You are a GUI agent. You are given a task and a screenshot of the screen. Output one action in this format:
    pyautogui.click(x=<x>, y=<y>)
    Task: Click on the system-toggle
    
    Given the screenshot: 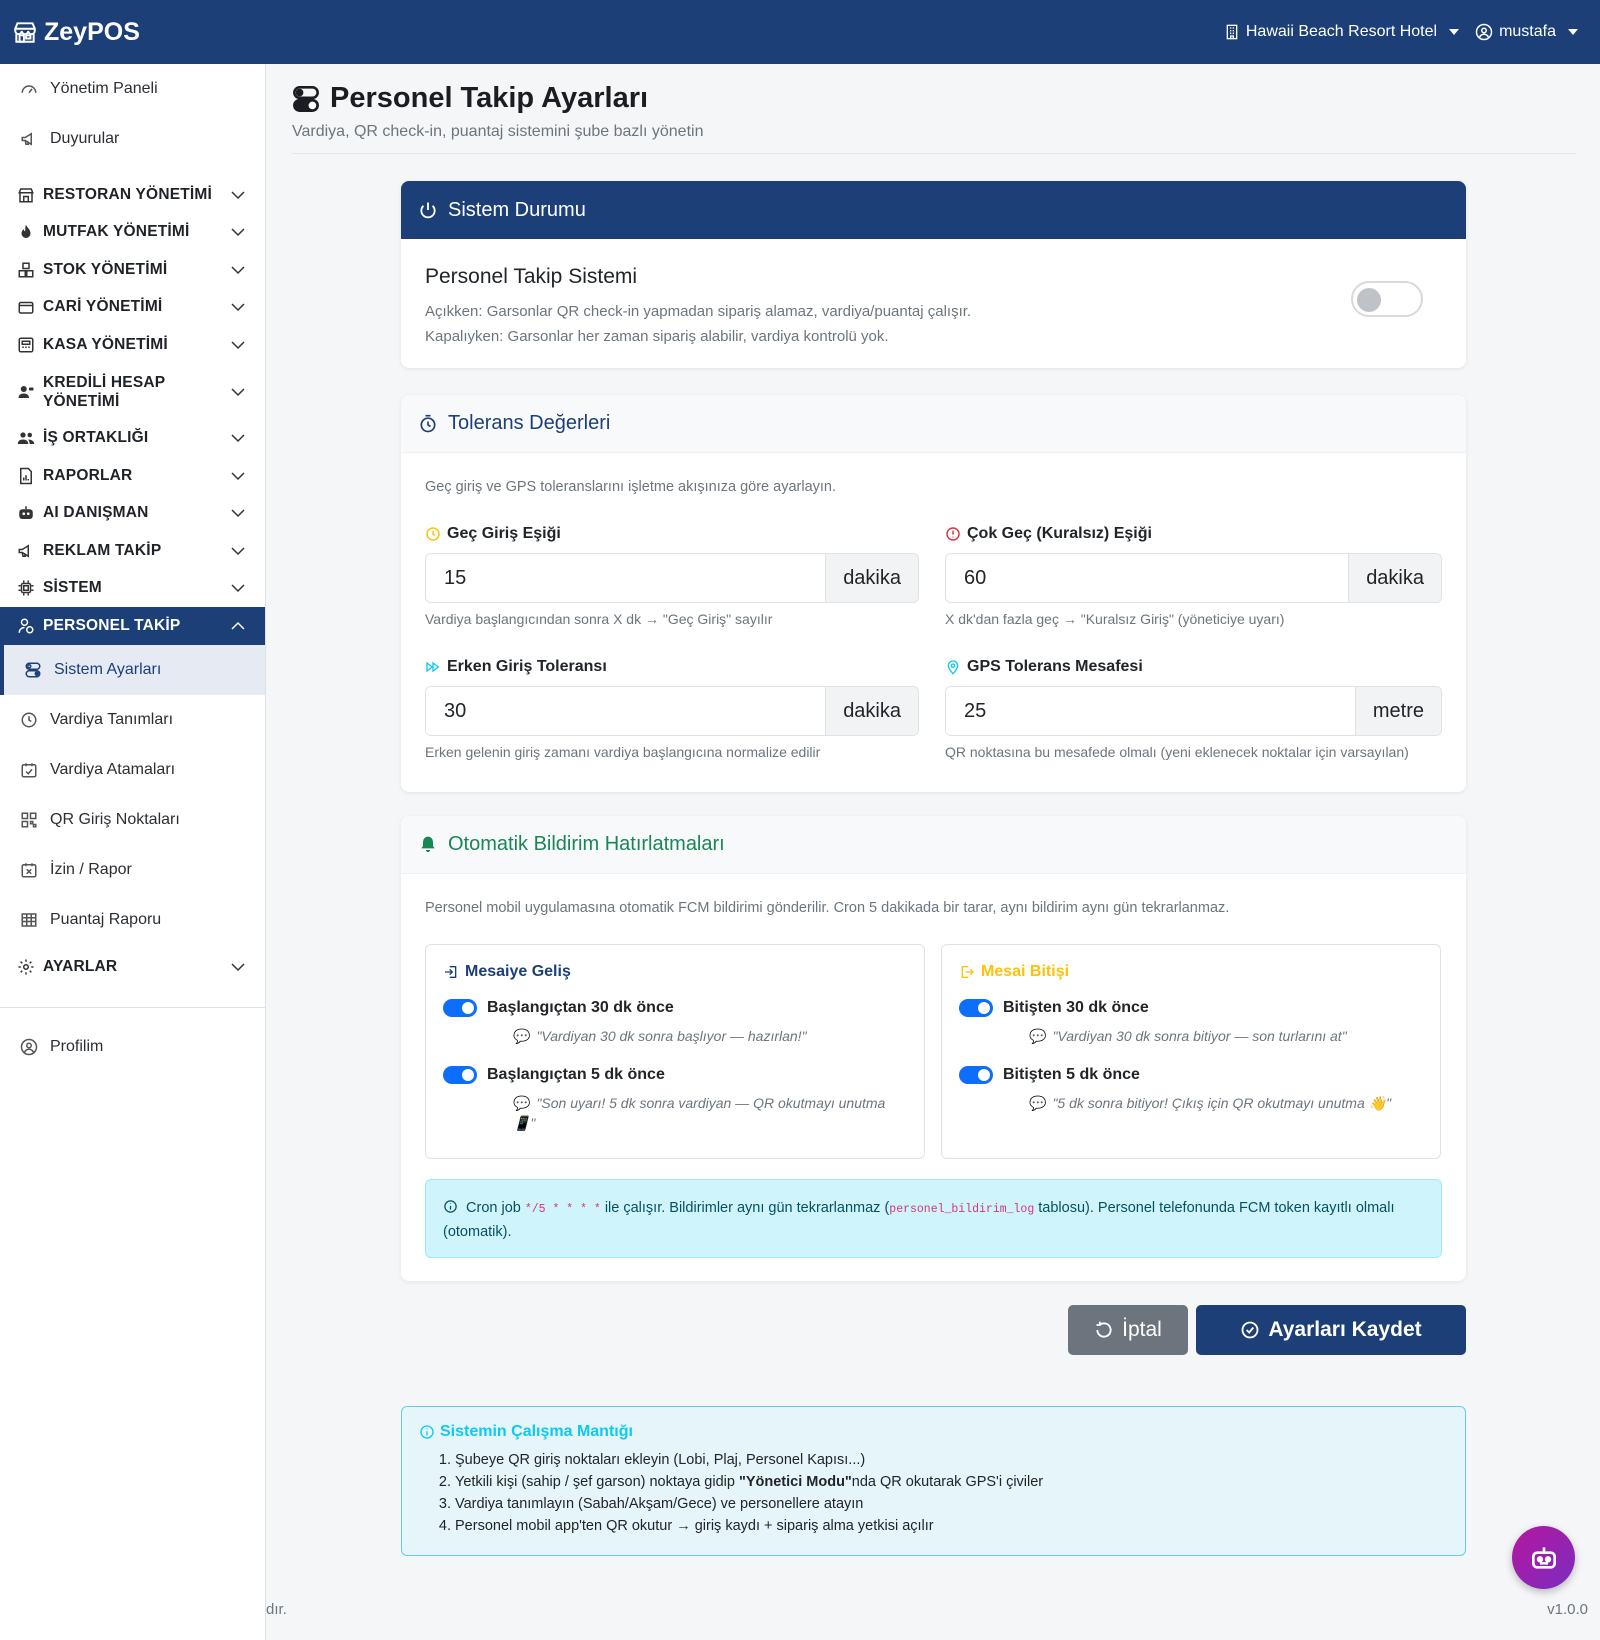 What is the action you would take?
    pyautogui.click(x=1387, y=299)
    